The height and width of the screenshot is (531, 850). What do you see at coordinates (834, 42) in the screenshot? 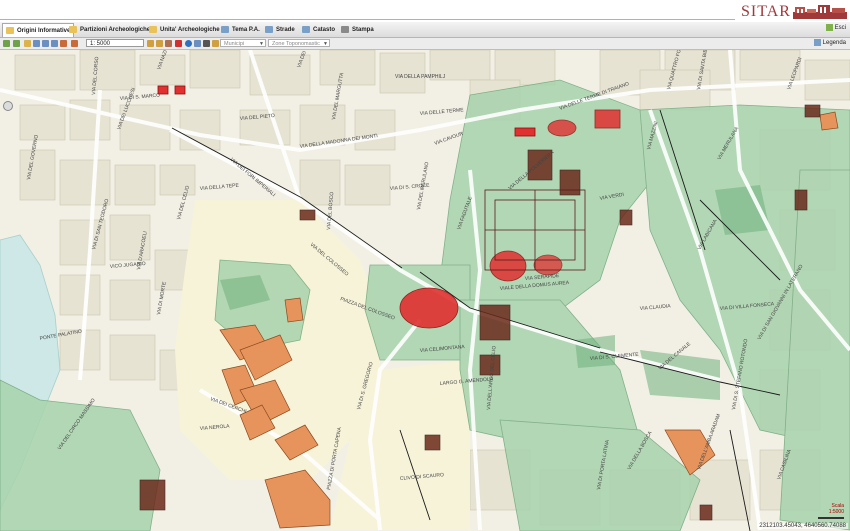
I see `legend-label: Legenda` at bounding box center [834, 42].